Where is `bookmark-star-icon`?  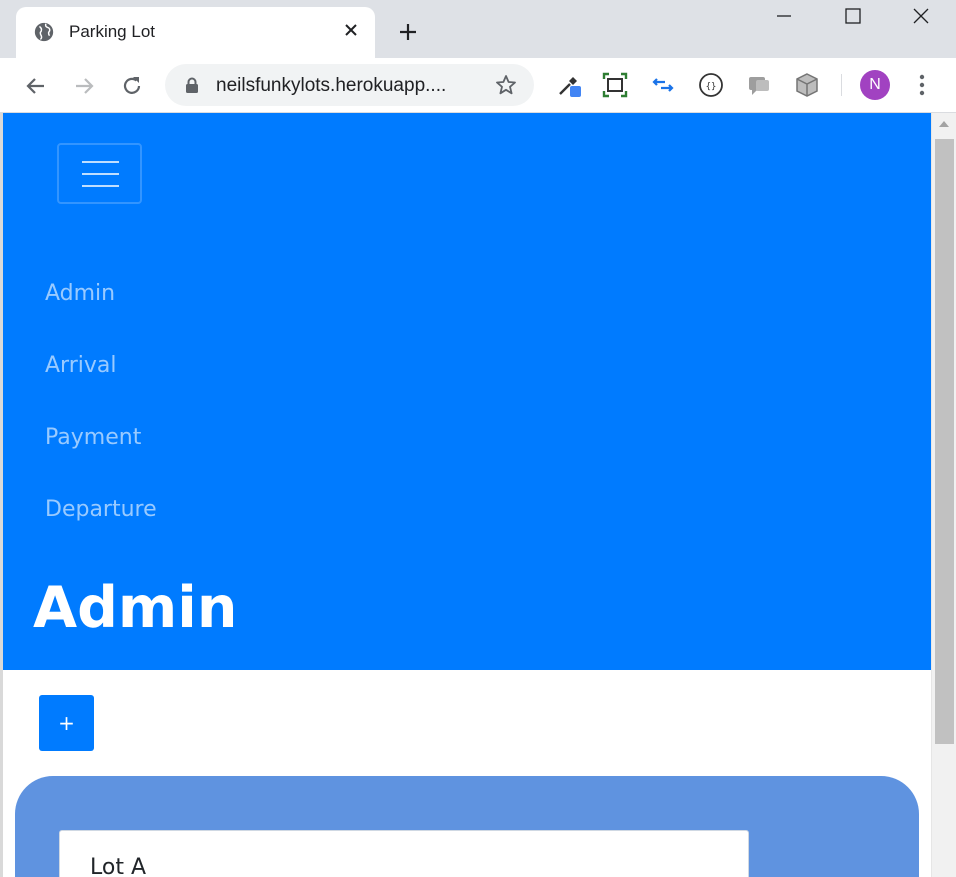
bookmark-star-icon is located at coordinates (506, 85).